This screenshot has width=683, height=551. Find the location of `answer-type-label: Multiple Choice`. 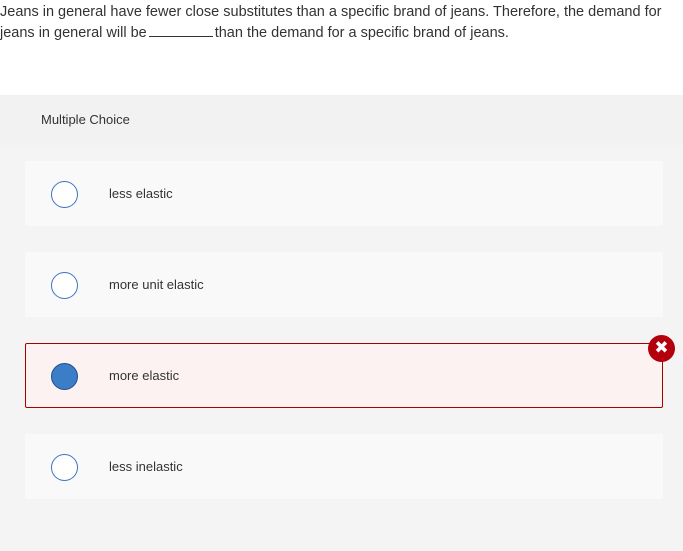

answer-type-label: Multiple Choice is located at coordinates (85, 119).